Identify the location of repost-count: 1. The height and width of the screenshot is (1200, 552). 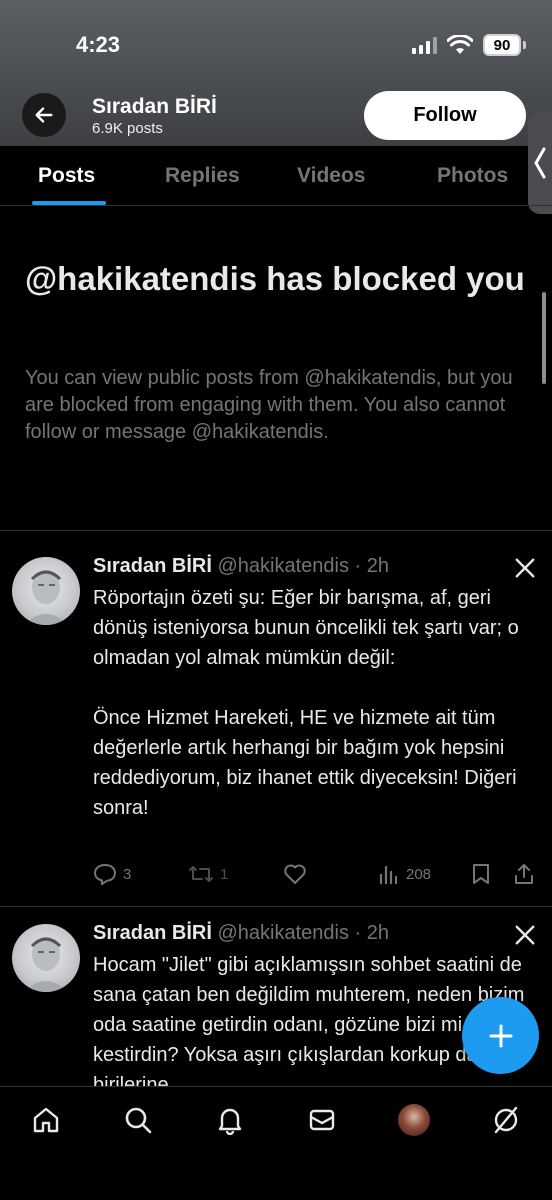
(224, 874).